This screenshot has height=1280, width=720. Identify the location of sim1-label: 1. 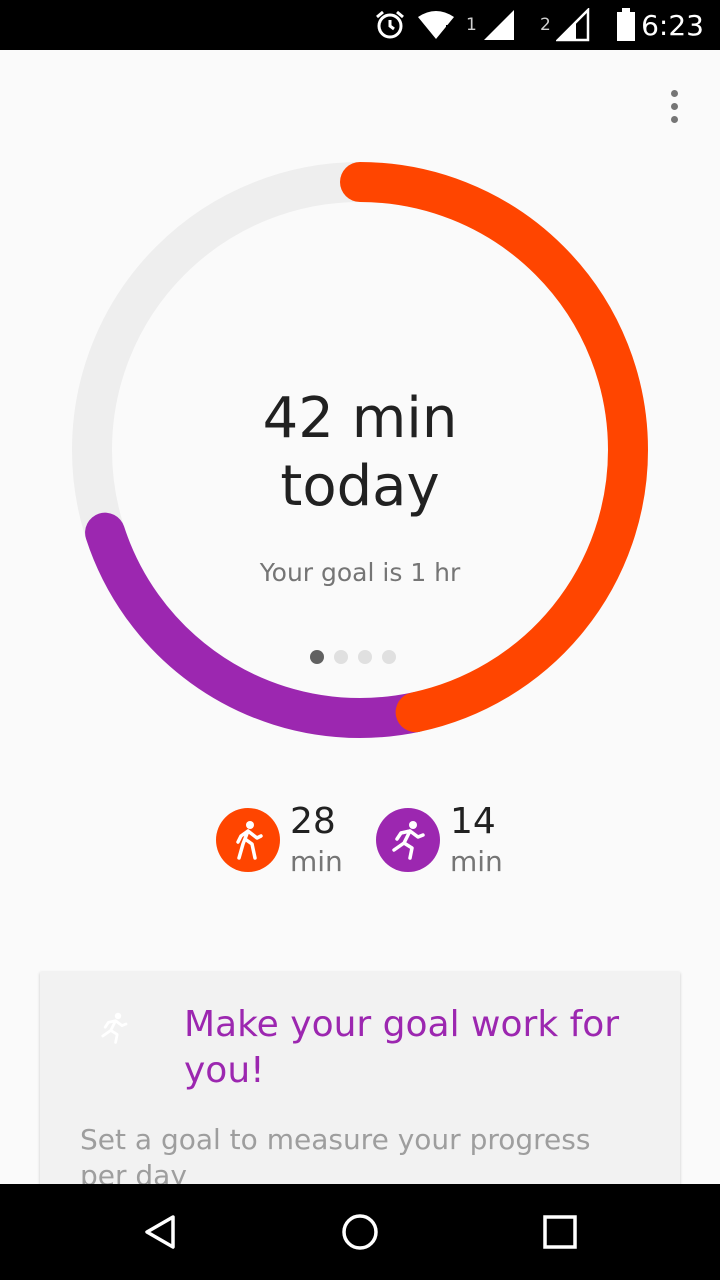
(471, 25).